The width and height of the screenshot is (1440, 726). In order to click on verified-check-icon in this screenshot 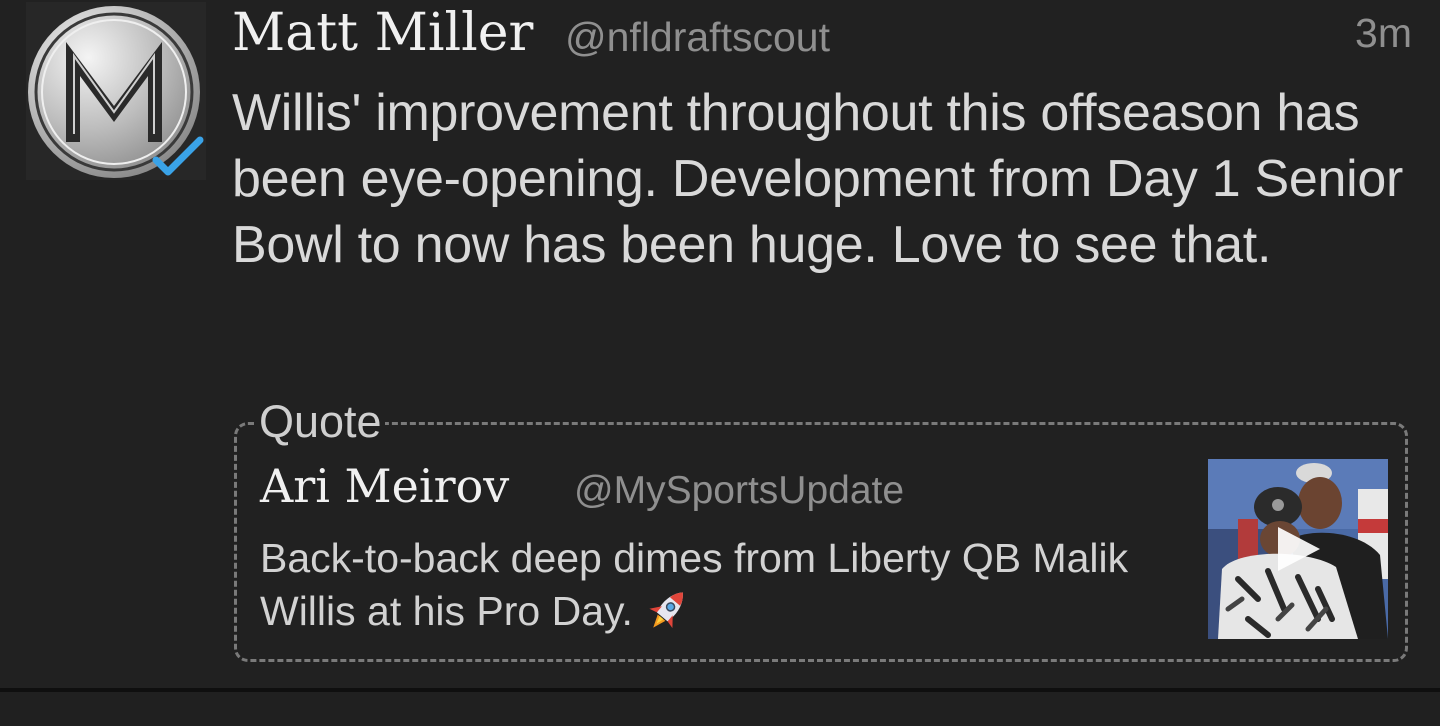, I will do `click(178, 156)`.